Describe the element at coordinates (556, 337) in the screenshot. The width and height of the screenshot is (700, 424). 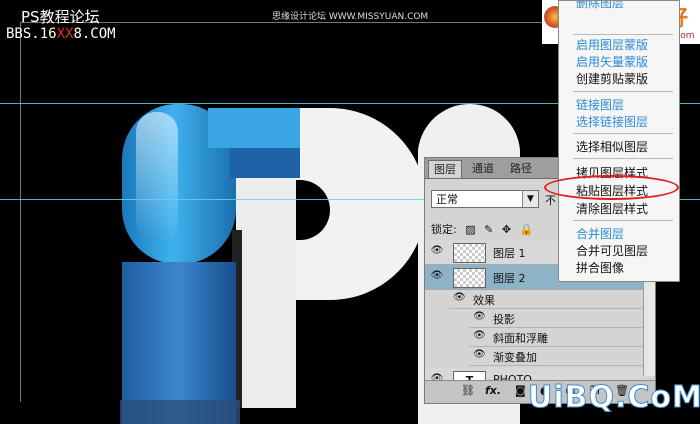
I see `effect-row: 👁 斜面和浮雕` at that location.